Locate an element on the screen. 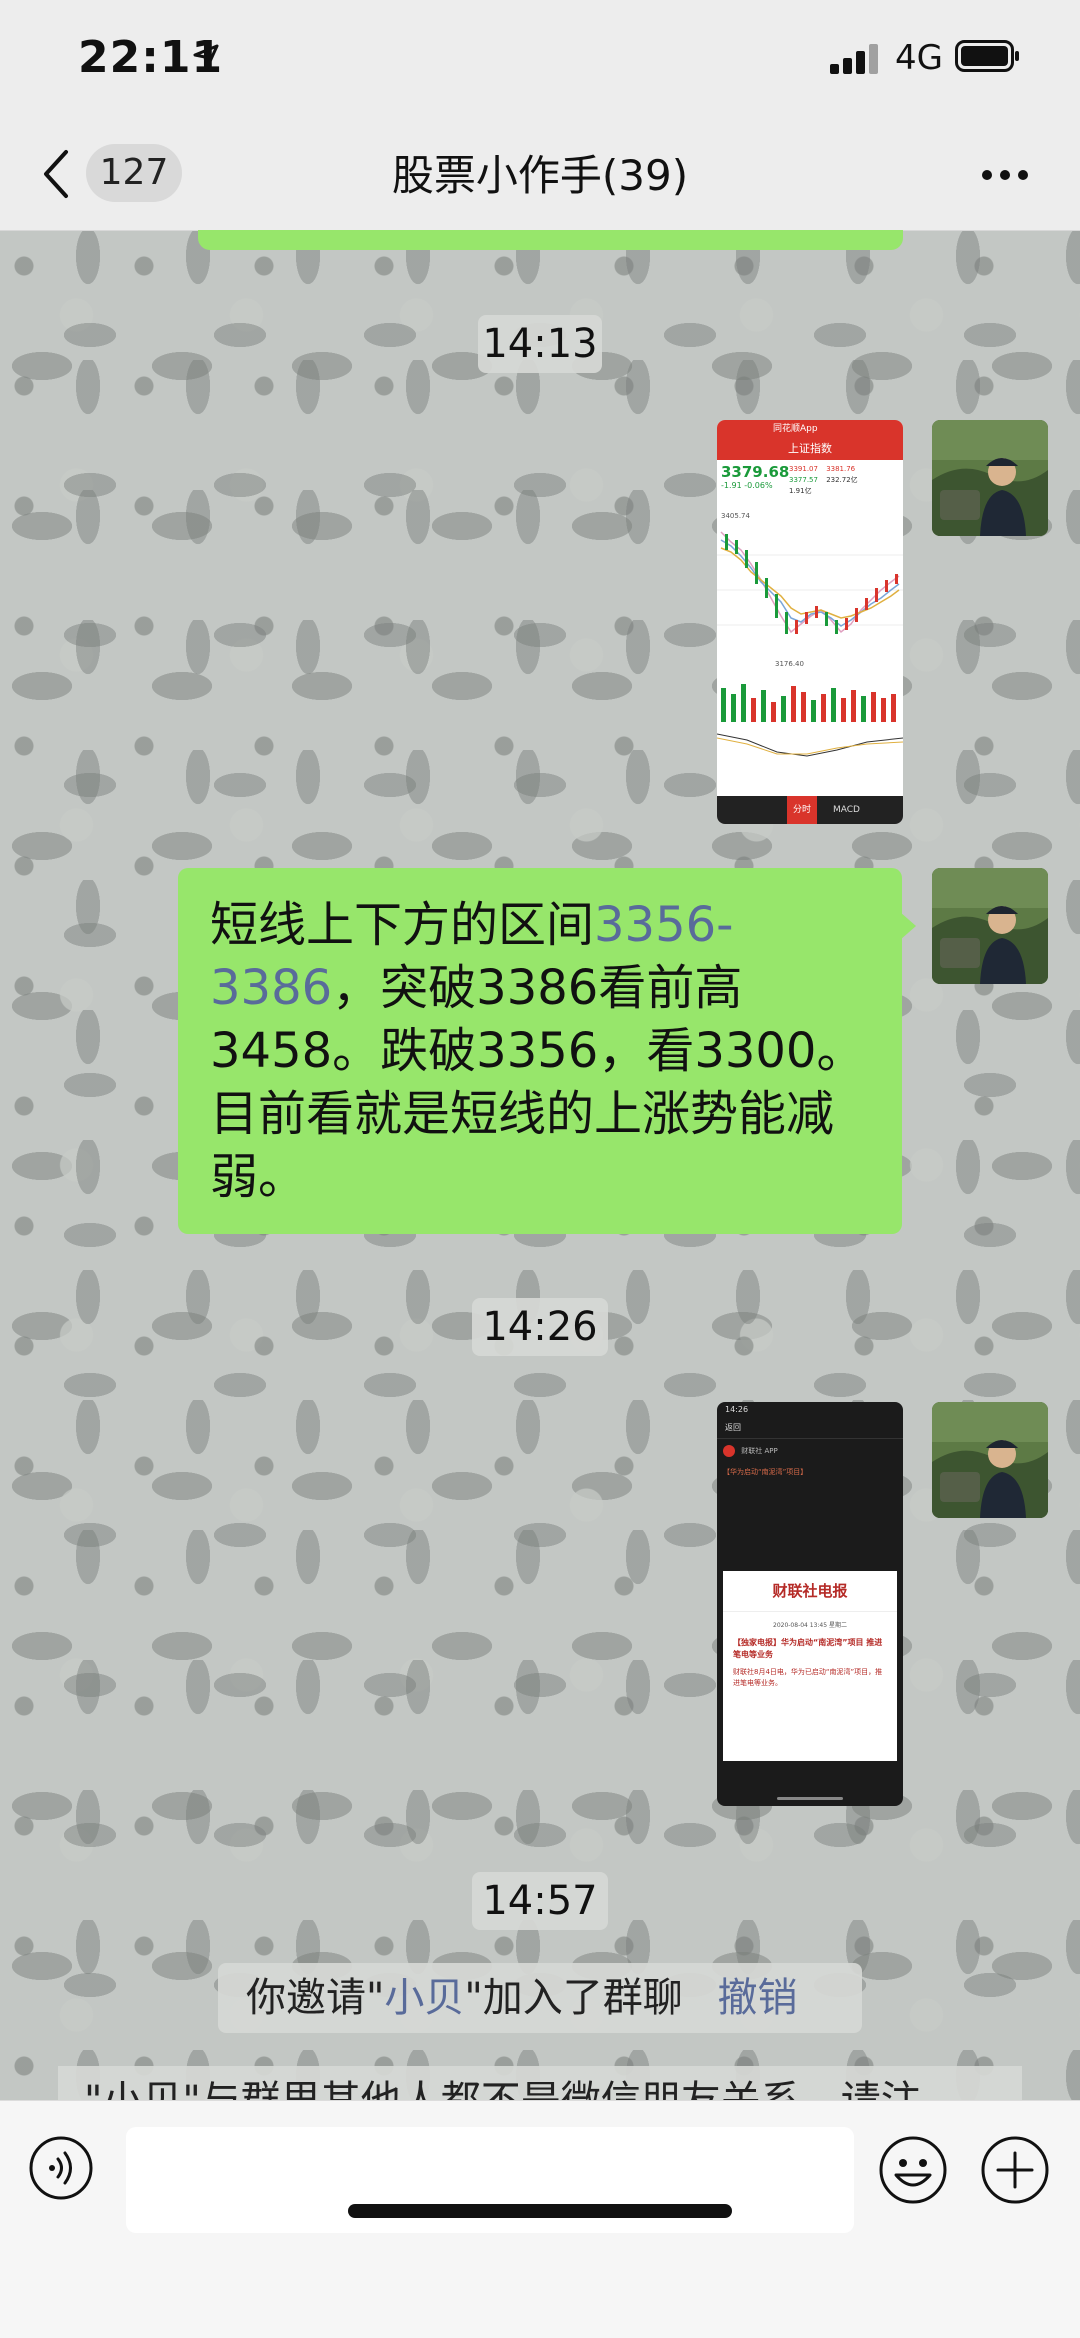  stock-bottom-toolbar: 分时 MACD is located at coordinates (810, 810).